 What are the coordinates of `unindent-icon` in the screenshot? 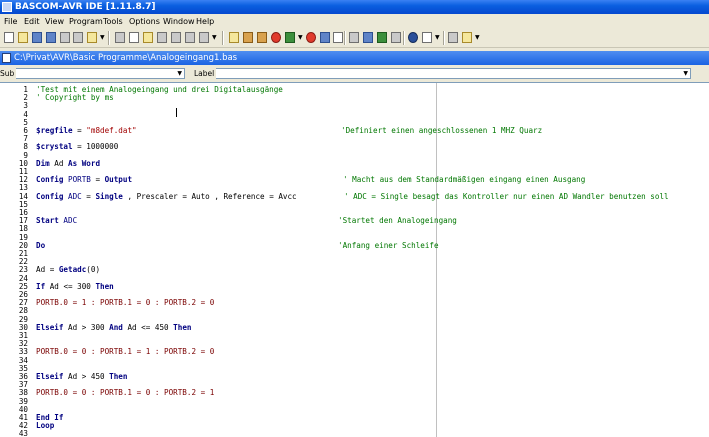 It's located at (382, 37).